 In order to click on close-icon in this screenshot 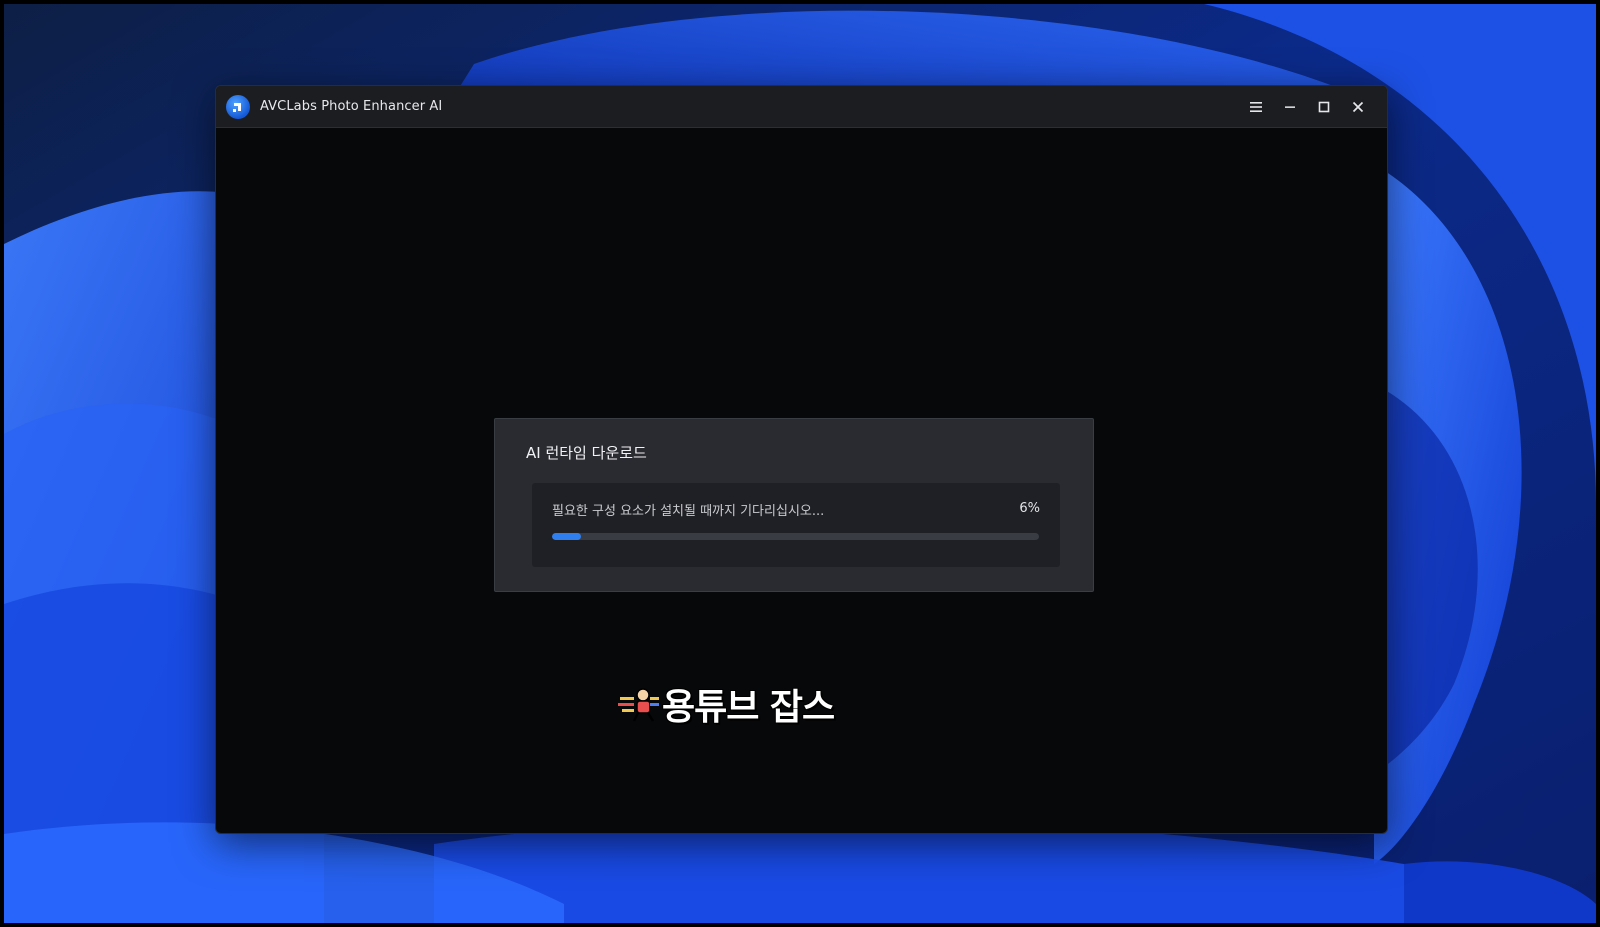, I will do `click(1358, 107)`.